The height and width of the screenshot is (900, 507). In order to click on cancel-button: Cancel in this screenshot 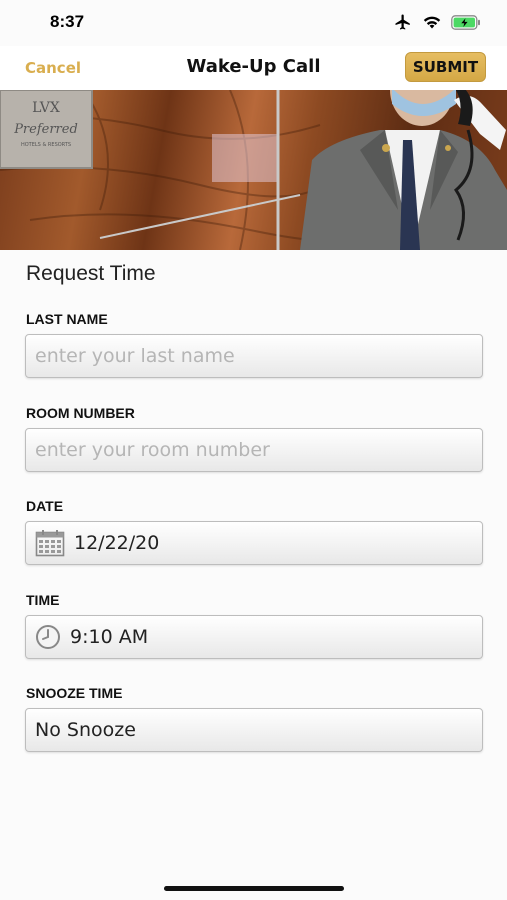, I will do `click(53, 68)`.